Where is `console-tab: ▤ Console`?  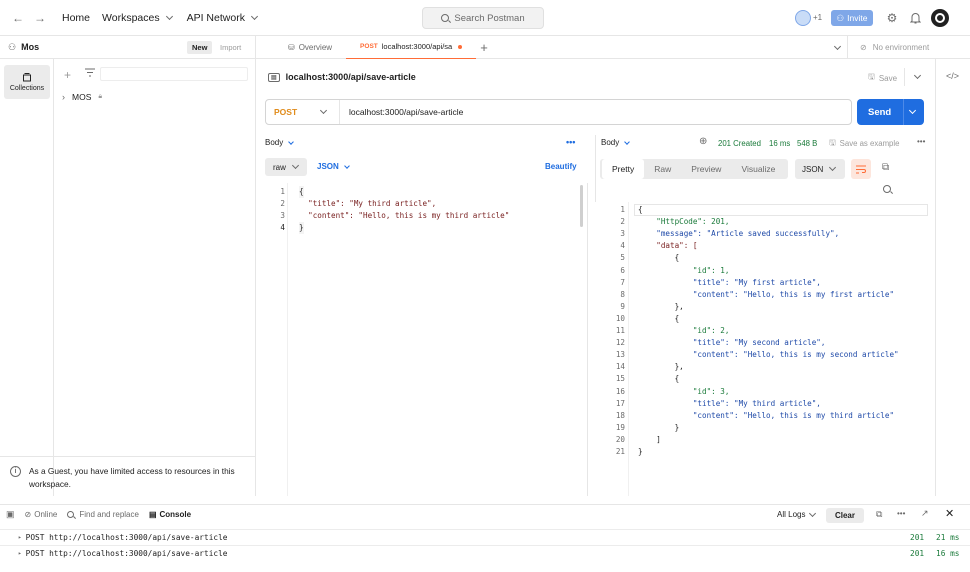
console-tab: ▤ Console is located at coordinates (170, 514).